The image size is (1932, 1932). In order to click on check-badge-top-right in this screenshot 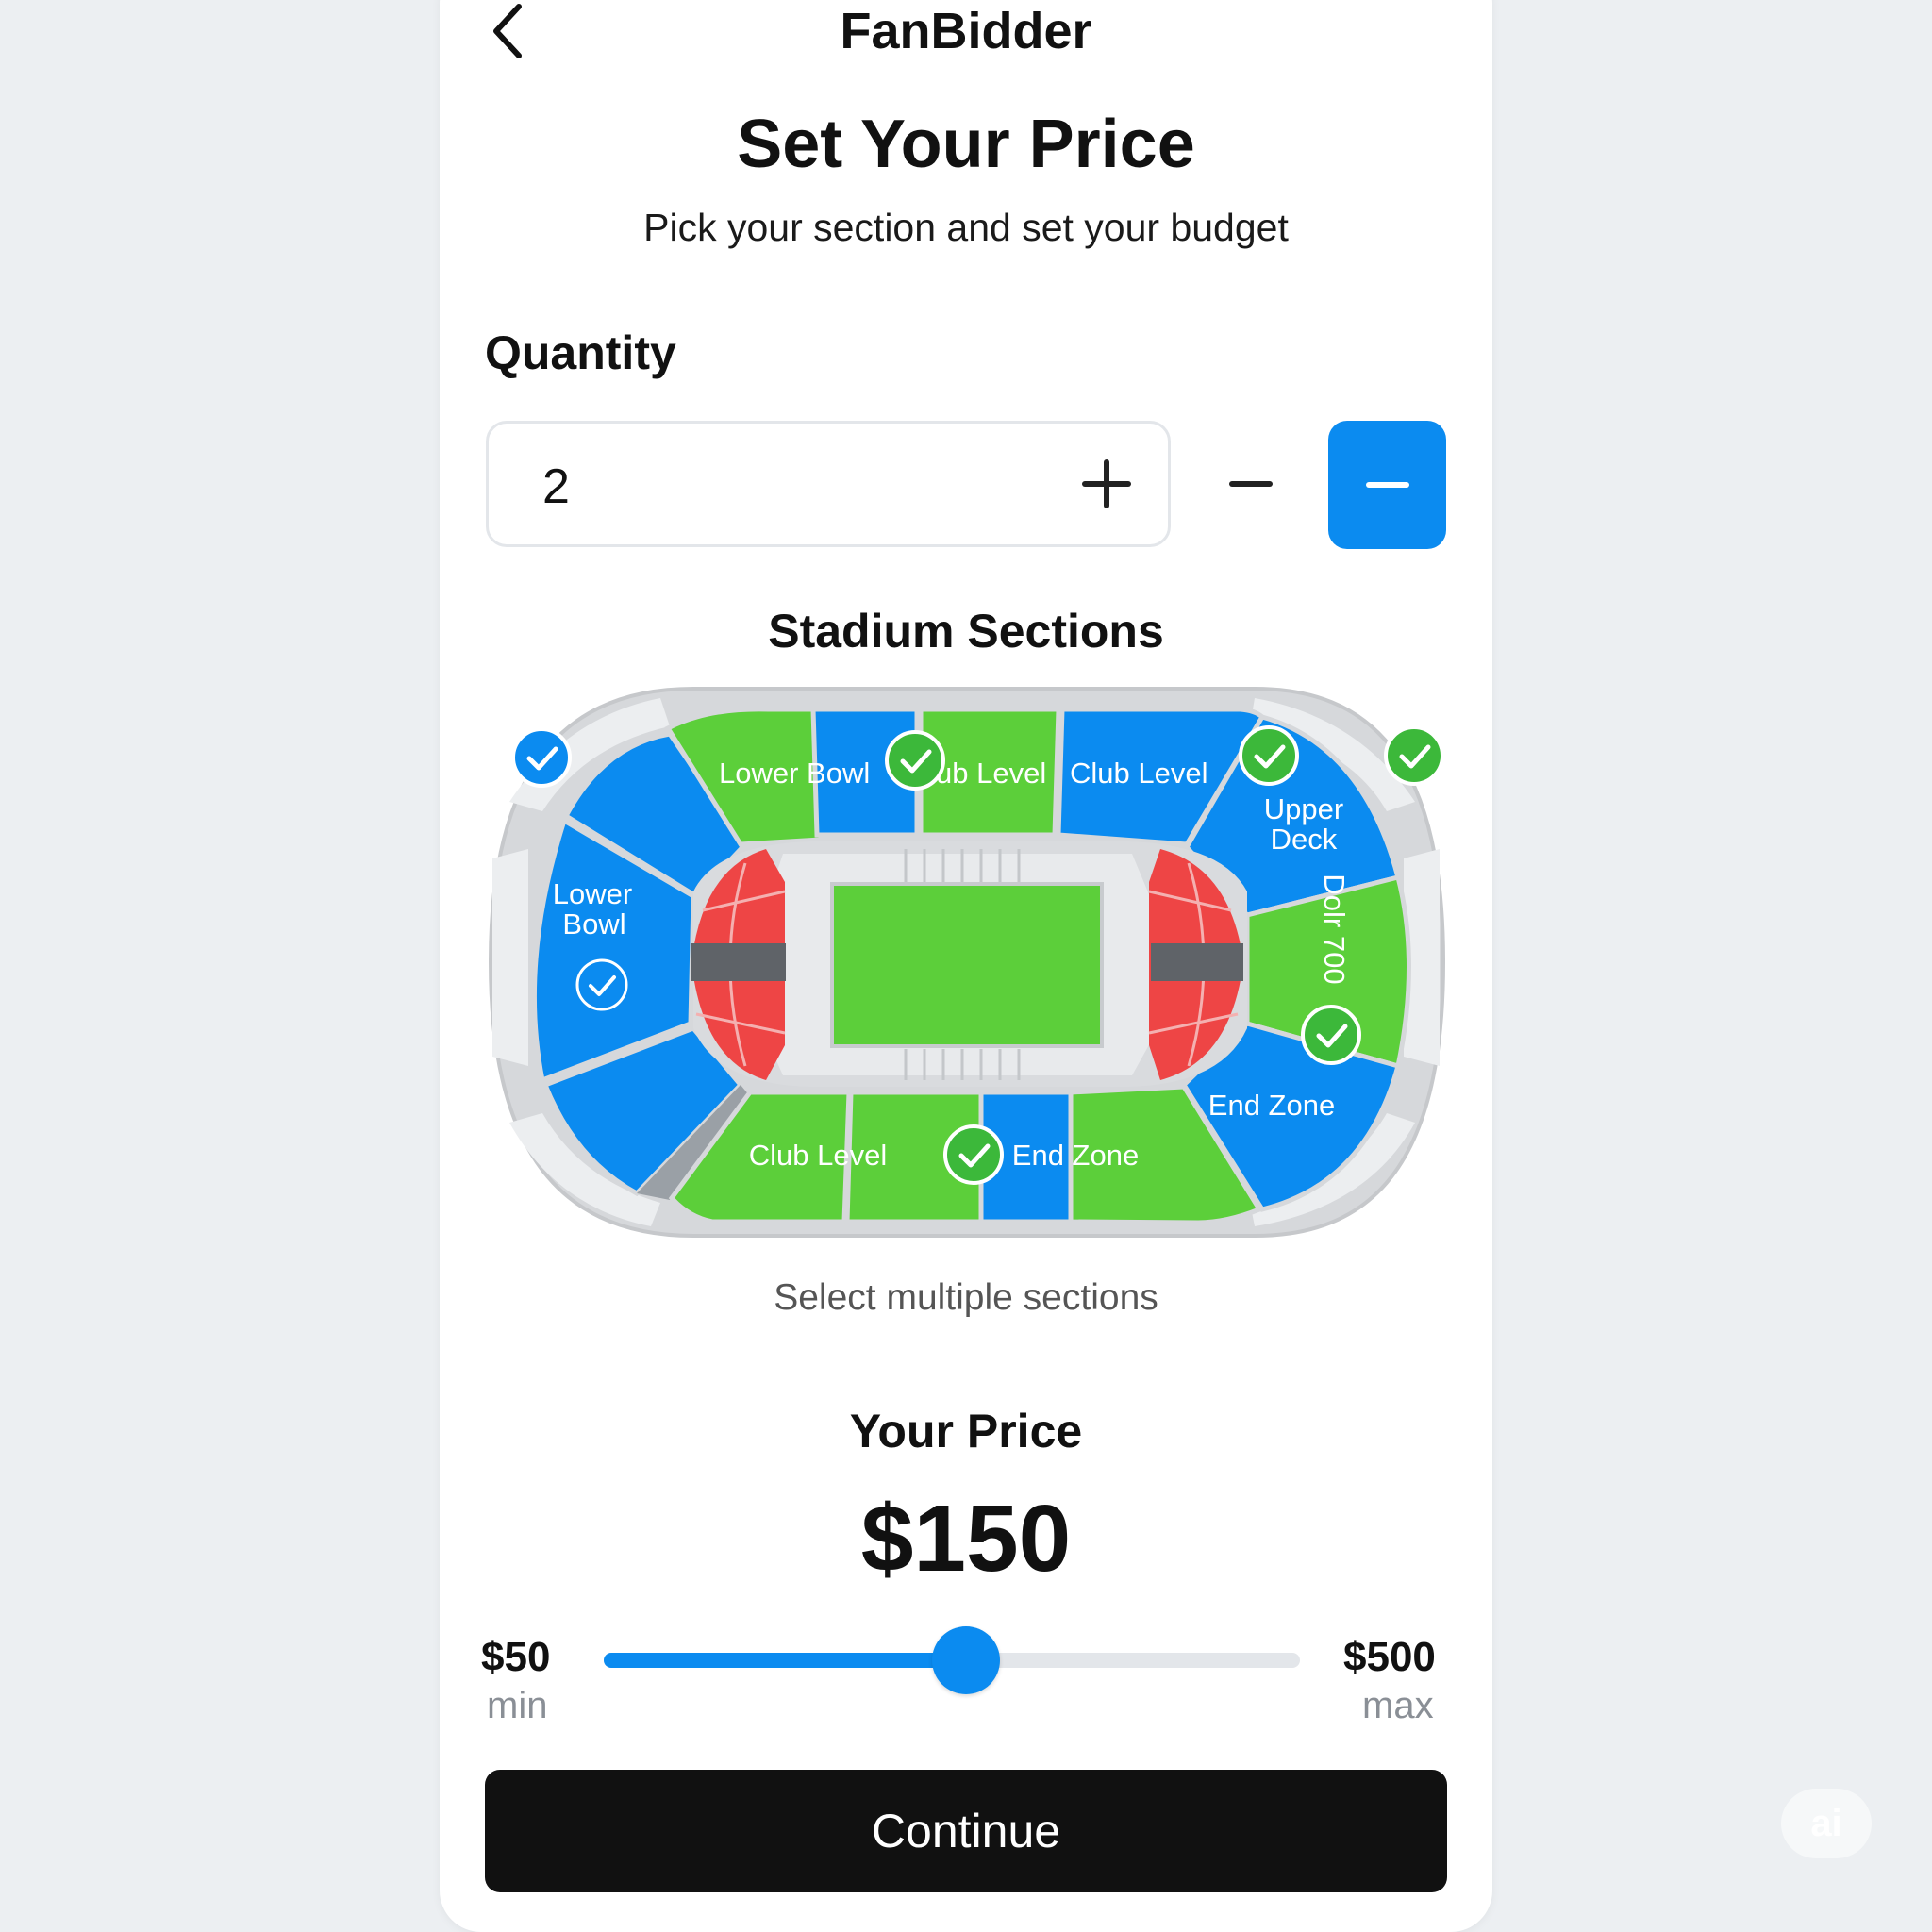, I will do `click(1414, 756)`.